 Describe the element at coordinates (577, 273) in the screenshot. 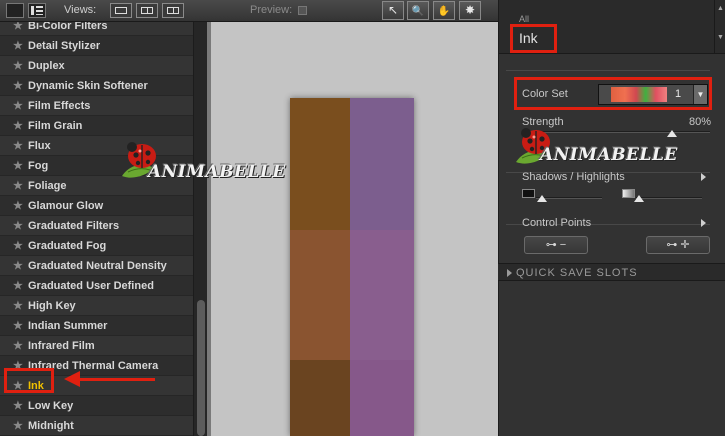

I see `quick-save-slots-label: QUICK SAVE SLOTS` at that location.